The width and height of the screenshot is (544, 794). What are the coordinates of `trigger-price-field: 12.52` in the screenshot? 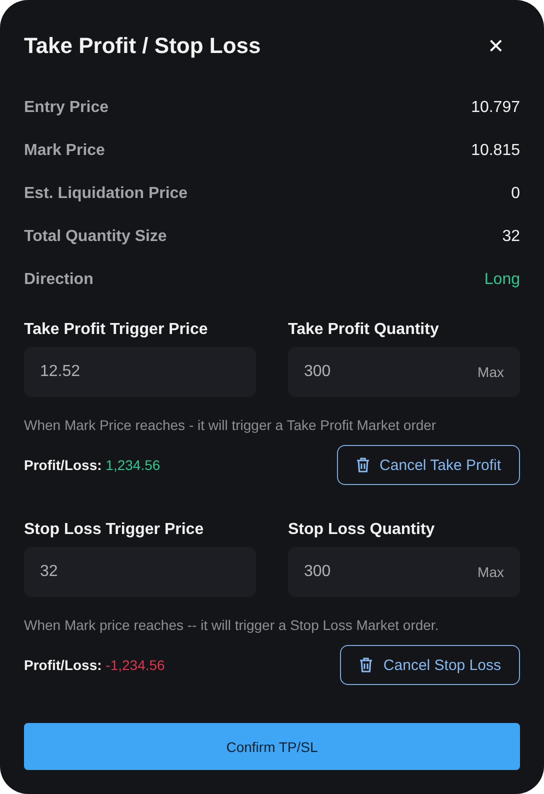 It's located at (140, 372).